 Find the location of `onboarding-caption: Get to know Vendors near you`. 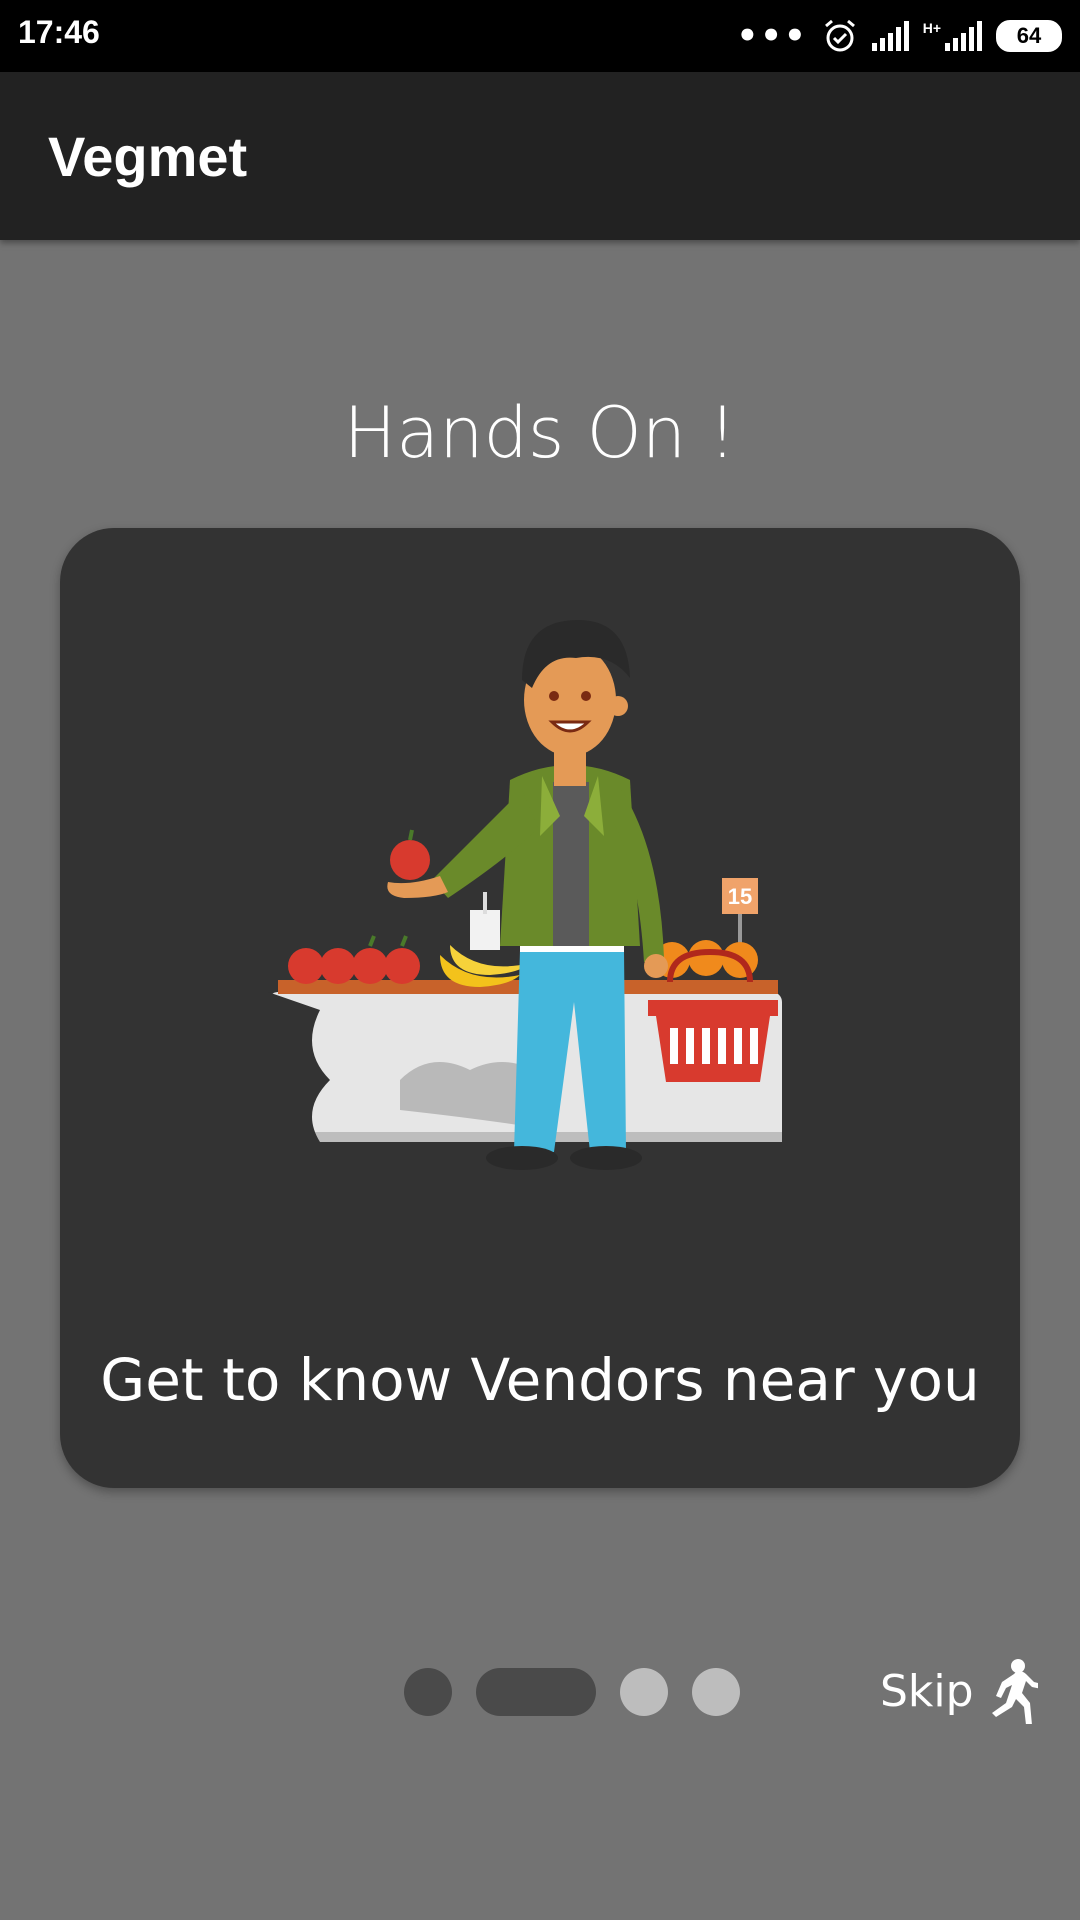

onboarding-caption: Get to know Vendors near you is located at coordinates (540, 1380).